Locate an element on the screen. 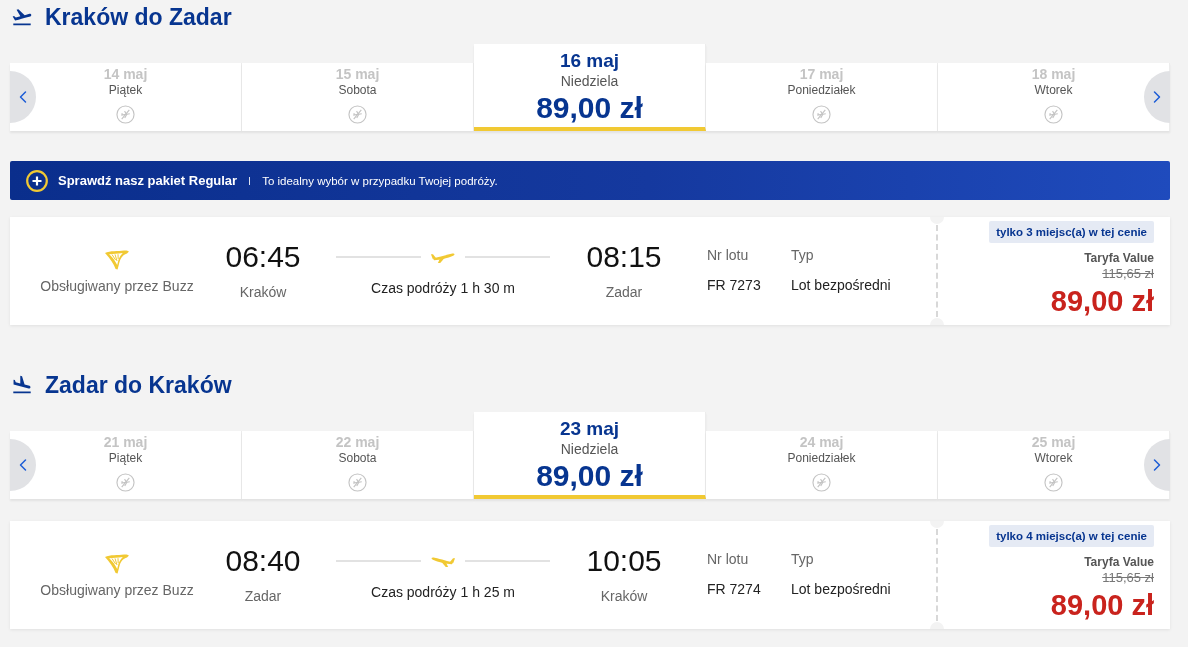 Image resolution: width=1188 pixels, height=647 pixels. date-tab: 24 maj Poniedziałek is located at coordinates (822, 465).